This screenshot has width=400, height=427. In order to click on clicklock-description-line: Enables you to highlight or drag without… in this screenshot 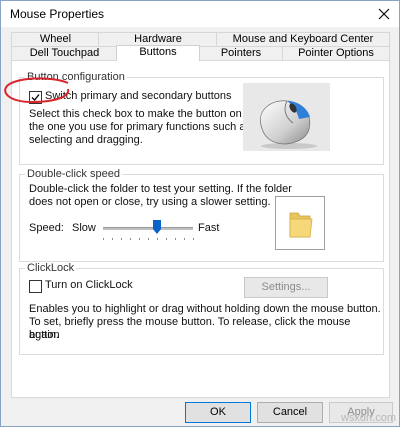, I will do `click(205, 309)`.